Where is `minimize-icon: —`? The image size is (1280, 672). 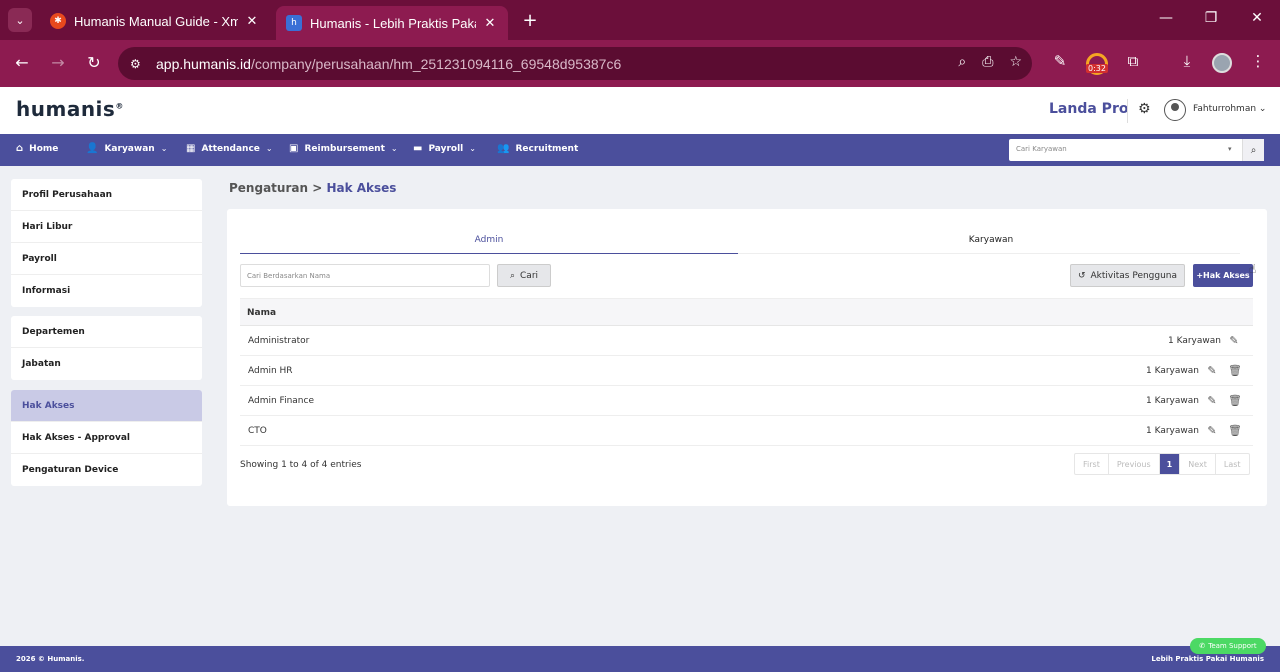
minimize-icon: — is located at coordinates (1166, 18).